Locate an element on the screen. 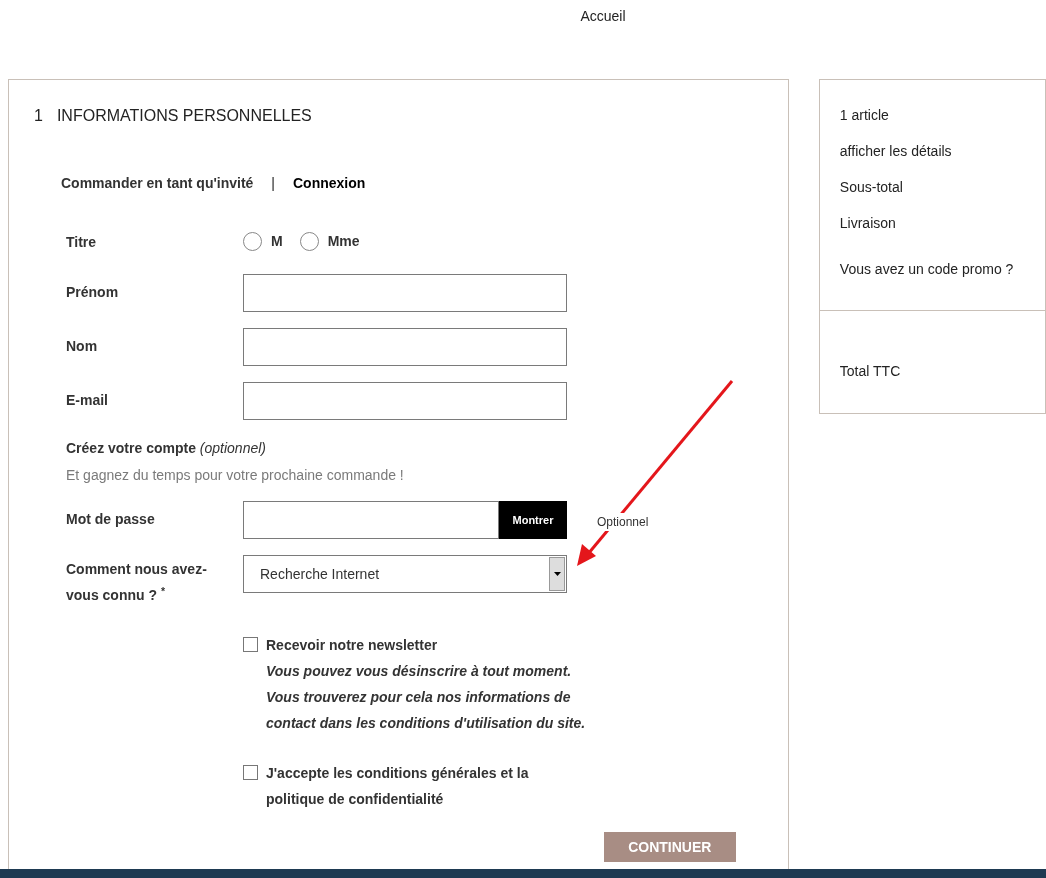  total-label: Total TTC is located at coordinates (870, 370).